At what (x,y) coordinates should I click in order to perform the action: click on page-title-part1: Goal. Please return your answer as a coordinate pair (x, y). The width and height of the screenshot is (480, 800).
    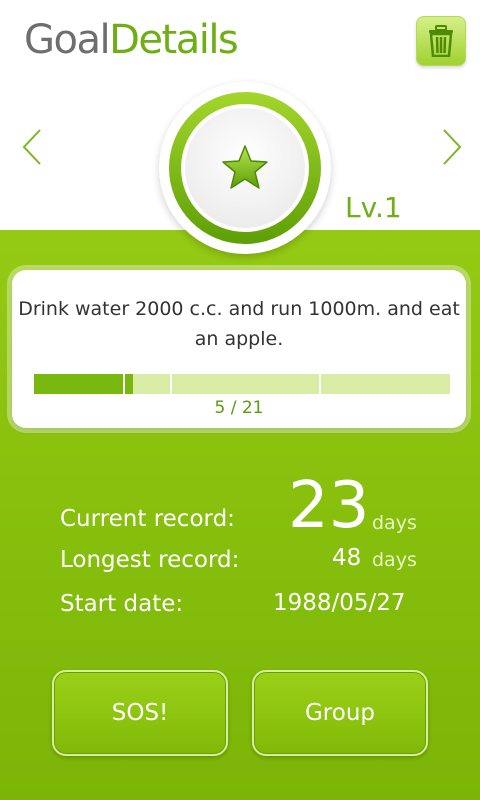
    Looking at the image, I should click on (67, 40).